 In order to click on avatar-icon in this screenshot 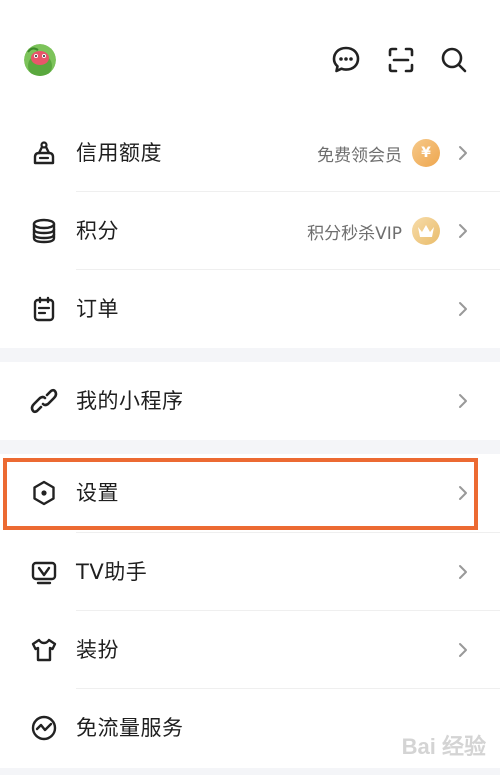, I will do `click(40, 60)`.